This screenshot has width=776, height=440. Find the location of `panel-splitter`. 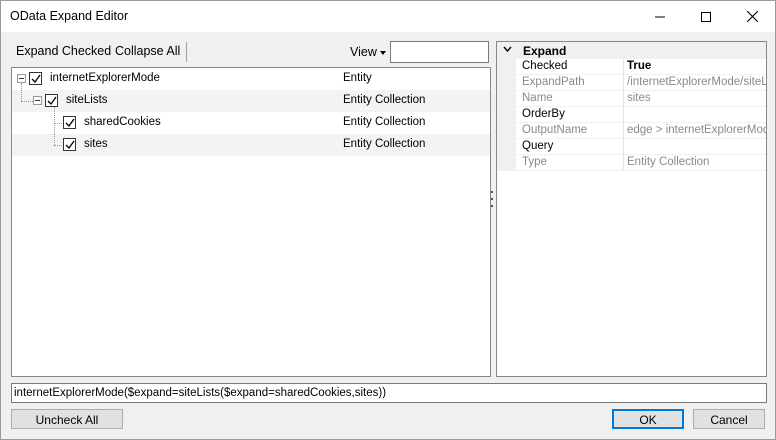

panel-splitter is located at coordinates (492, 203).